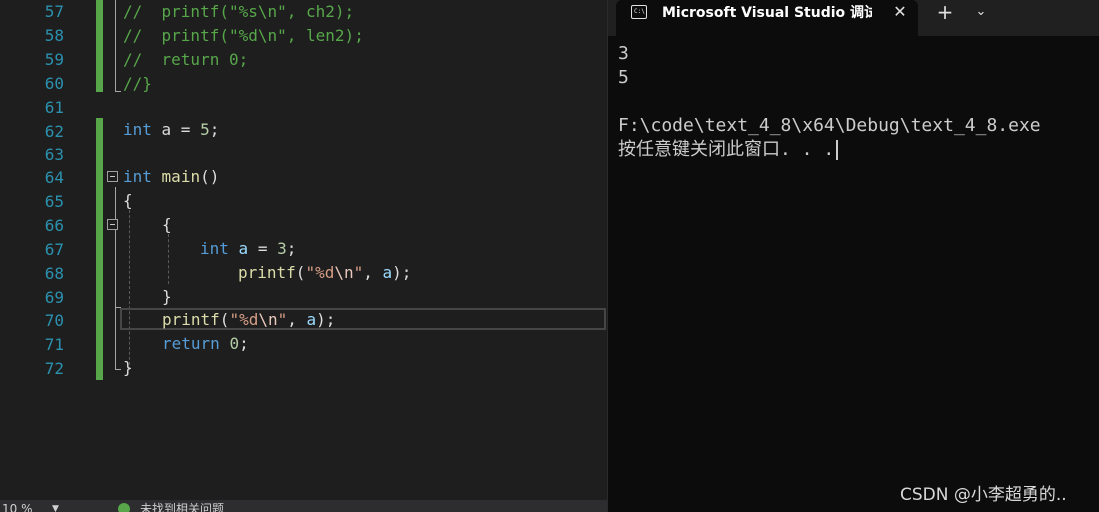 The image size is (1099, 512). I want to click on terminal-icon: C:\, so click(639, 12).